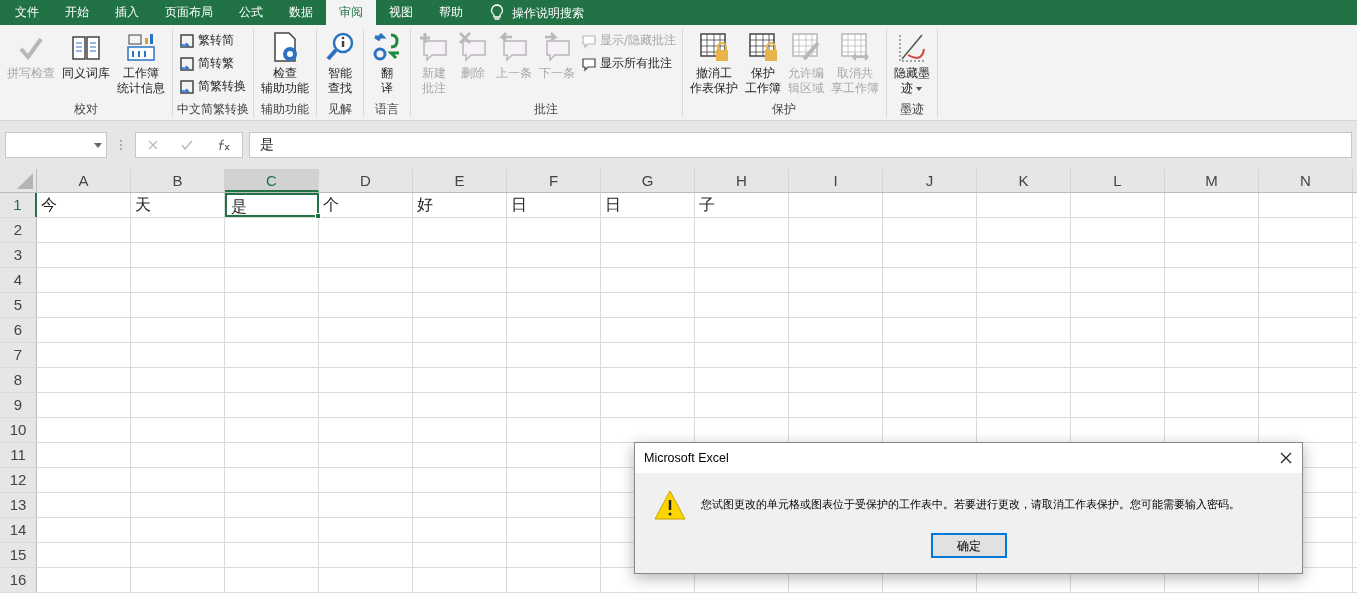 Image resolution: width=1357 pixels, height=596 pixels. What do you see at coordinates (18, 230) in the screenshot?
I see `row-header: 2` at bounding box center [18, 230].